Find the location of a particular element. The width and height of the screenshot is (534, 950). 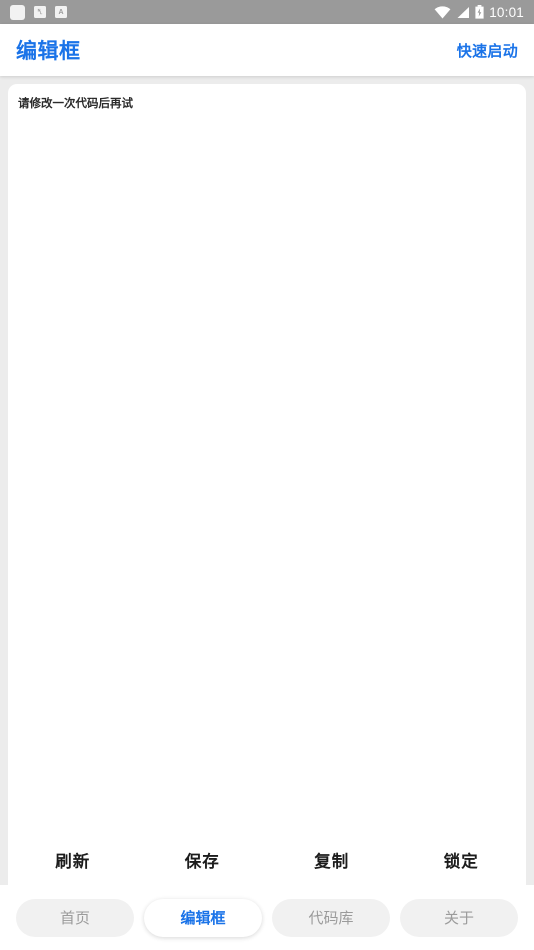

keyboard-notification-icon: ␤ is located at coordinates (40, 12).